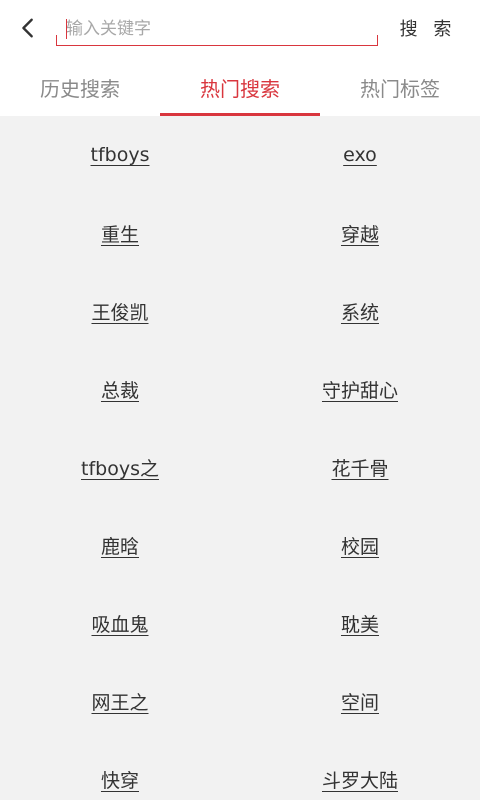 The width and height of the screenshot is (480, 800). I want to click on keyword-cell: 重生, so click(120, 233).